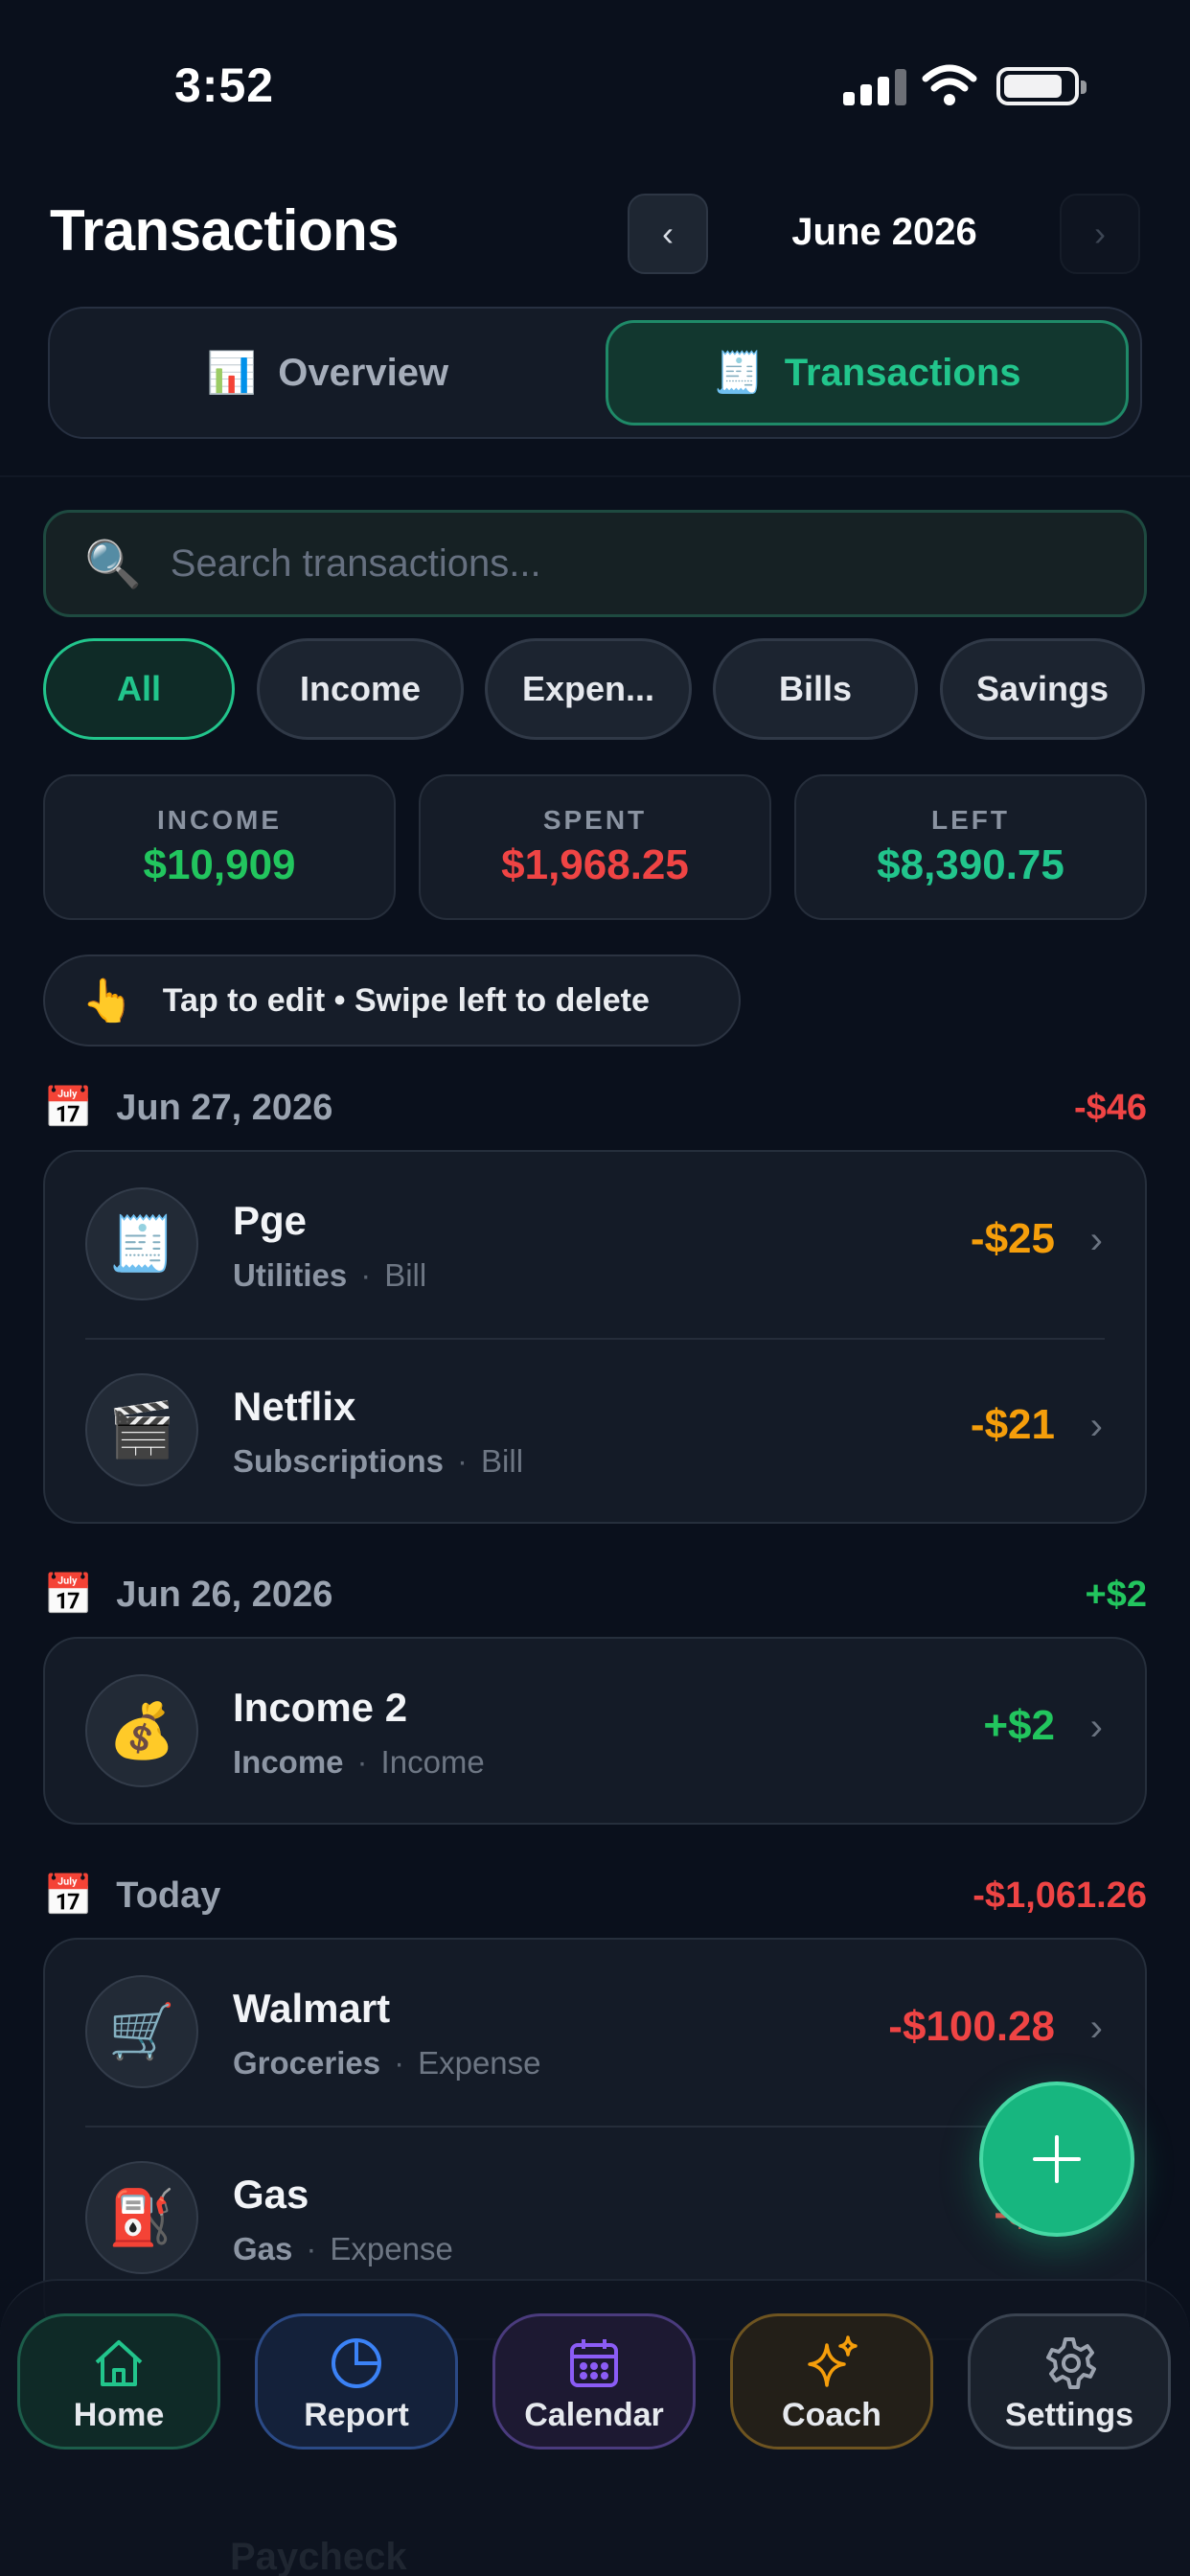  I want to click on transaction-category: Gas, so click(263, 2248).